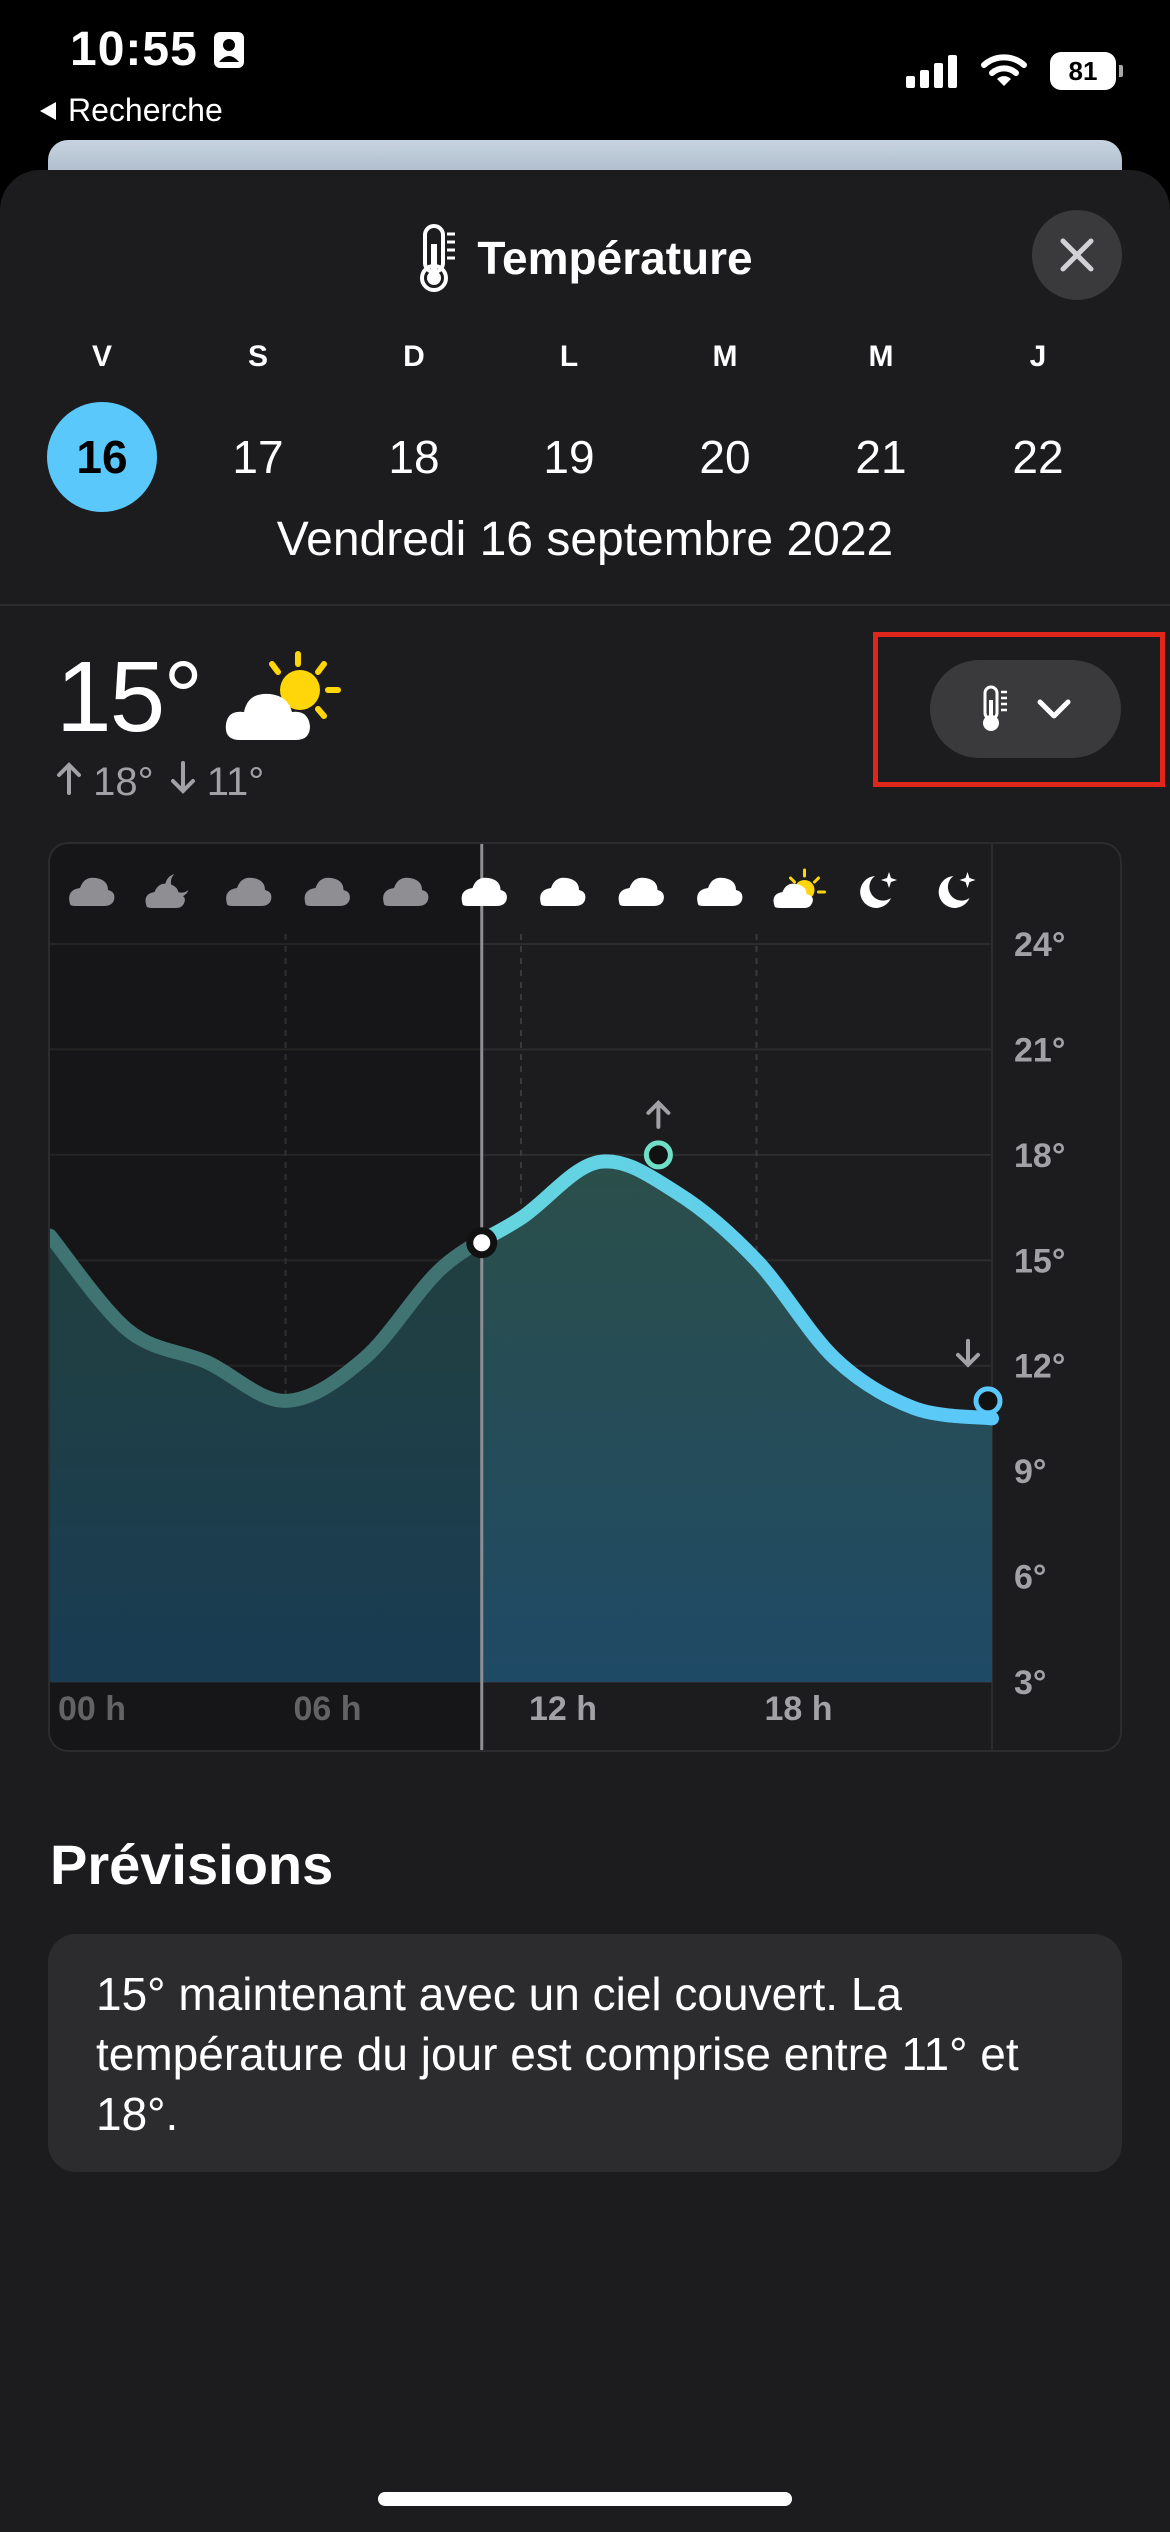 The width and height of the screenshot is (1170, 2532). Describe the element at coordinates (968, 1353) in the screenshot. I see `low-arrow-icon` at that location.